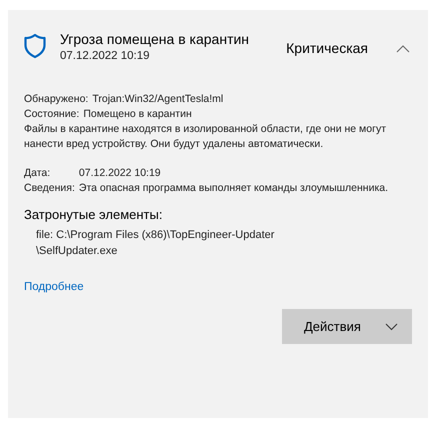  Describe the element at coordinates (403, 48) in the screenshot. I see `collapse-chevron-icon` at that location.